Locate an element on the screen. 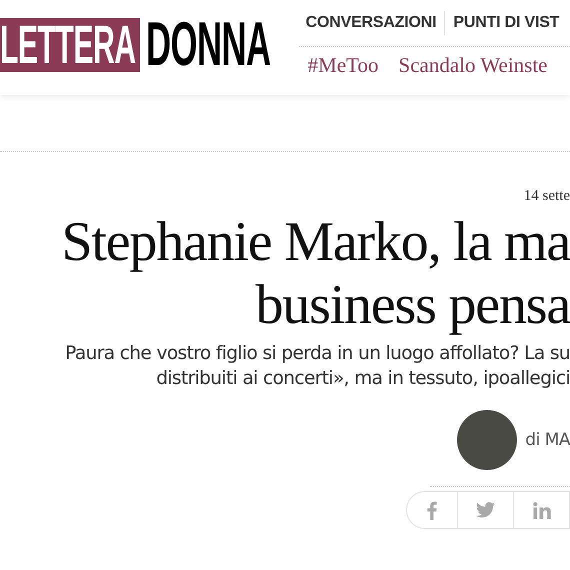  linkedin-icon is located at coordinates (541, 510).